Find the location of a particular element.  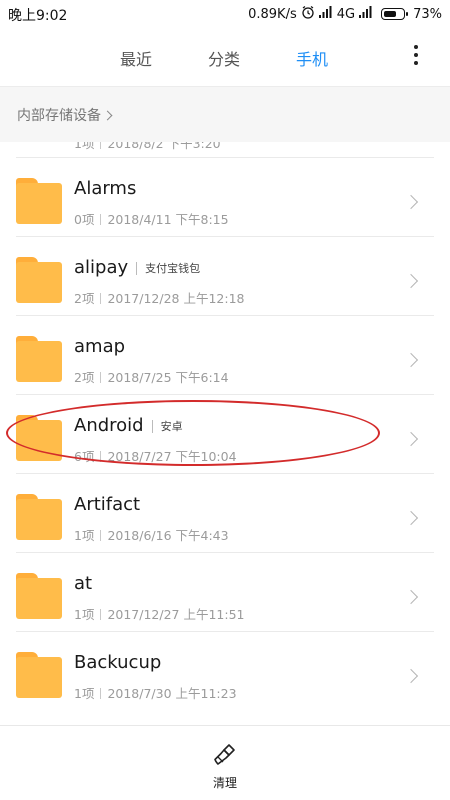

folder-name: Backucup is located at coordinates (118, 662).